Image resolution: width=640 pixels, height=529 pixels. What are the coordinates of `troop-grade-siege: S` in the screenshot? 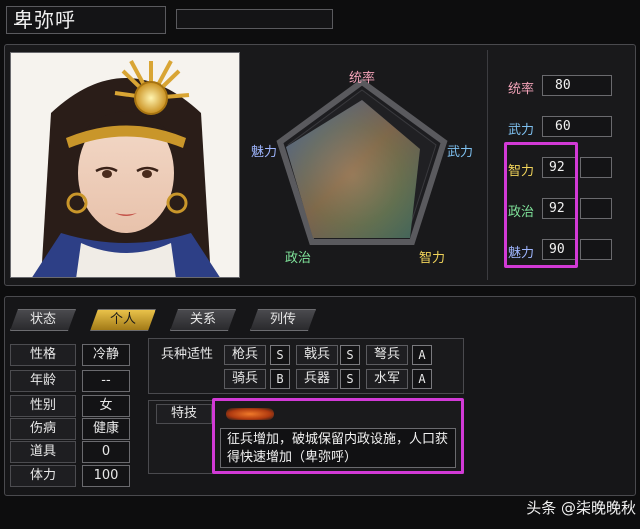 It's located at (350, 379).